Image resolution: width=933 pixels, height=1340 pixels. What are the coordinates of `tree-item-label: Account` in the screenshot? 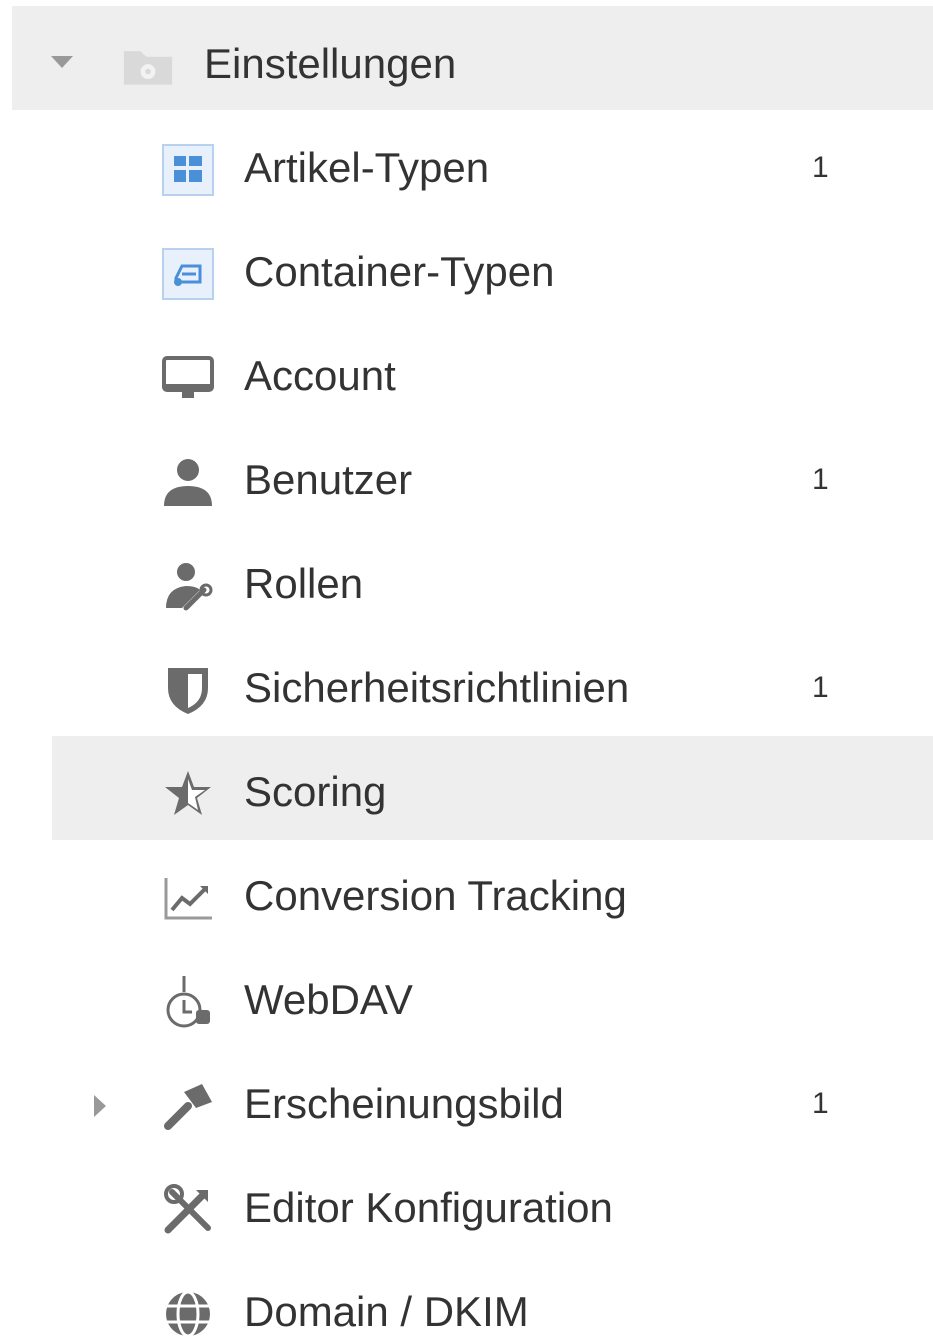 It's located at (320, 375).